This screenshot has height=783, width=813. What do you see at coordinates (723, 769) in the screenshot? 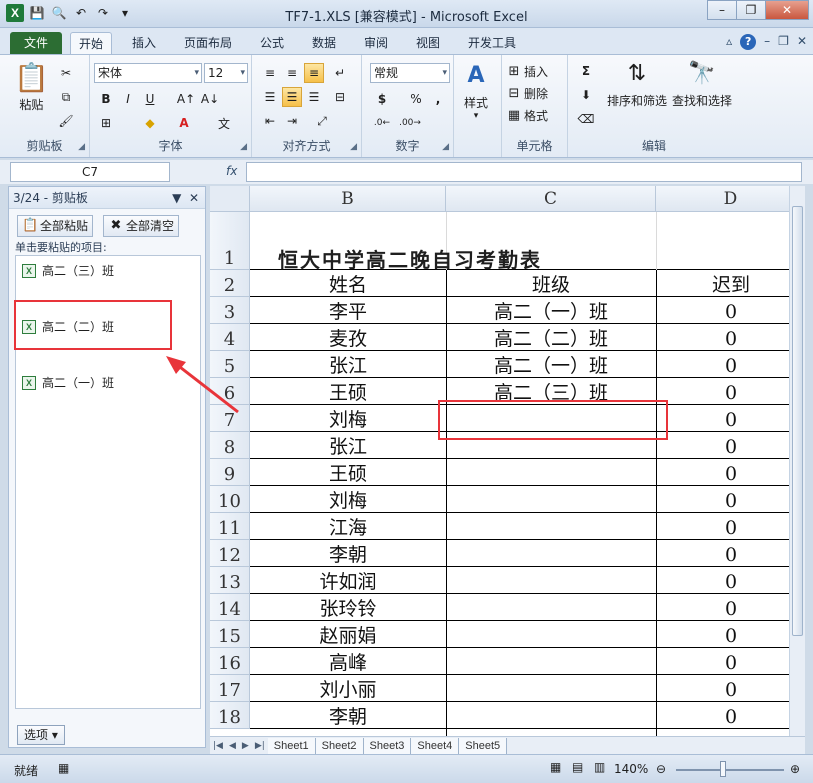
I see `zoom-slider-thumb` at bounding box center [723, 769].